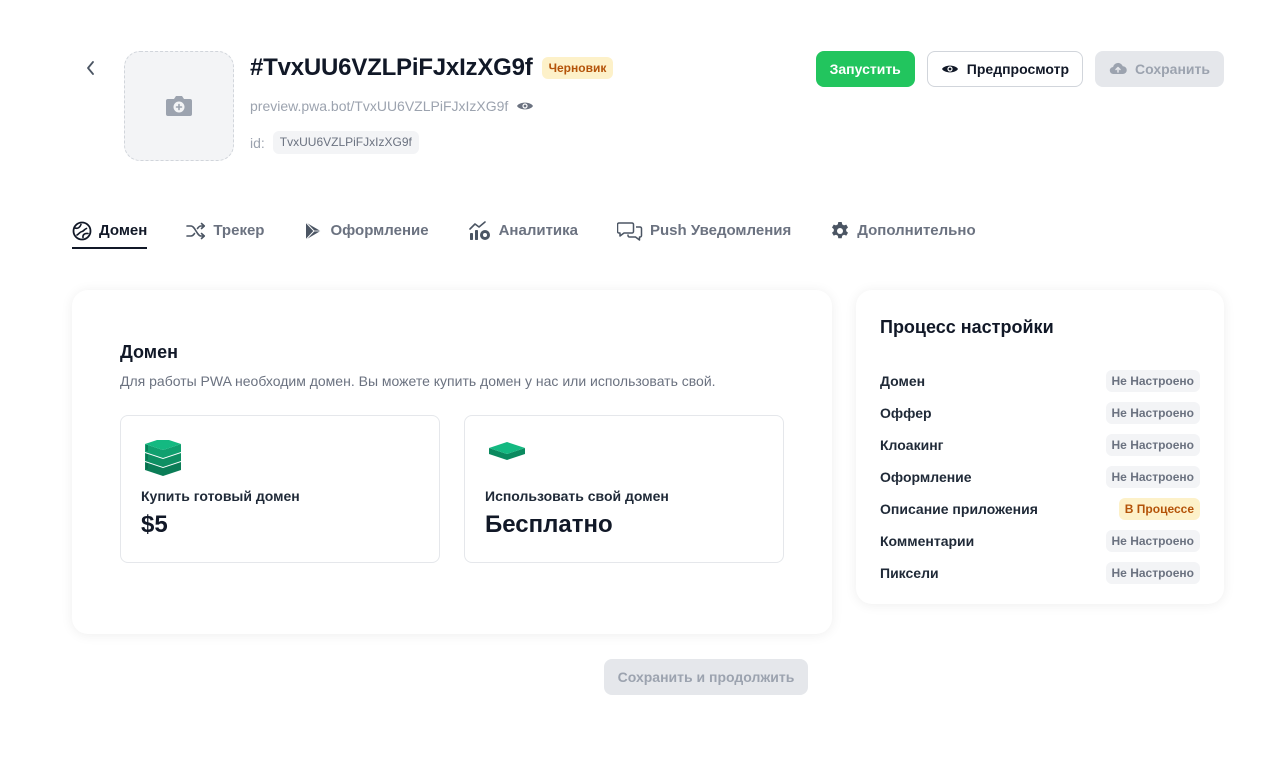 Image resolution: width=1283 pixels, height=775 pixels. I want to click on server-stack-icon, so click(163, 459).